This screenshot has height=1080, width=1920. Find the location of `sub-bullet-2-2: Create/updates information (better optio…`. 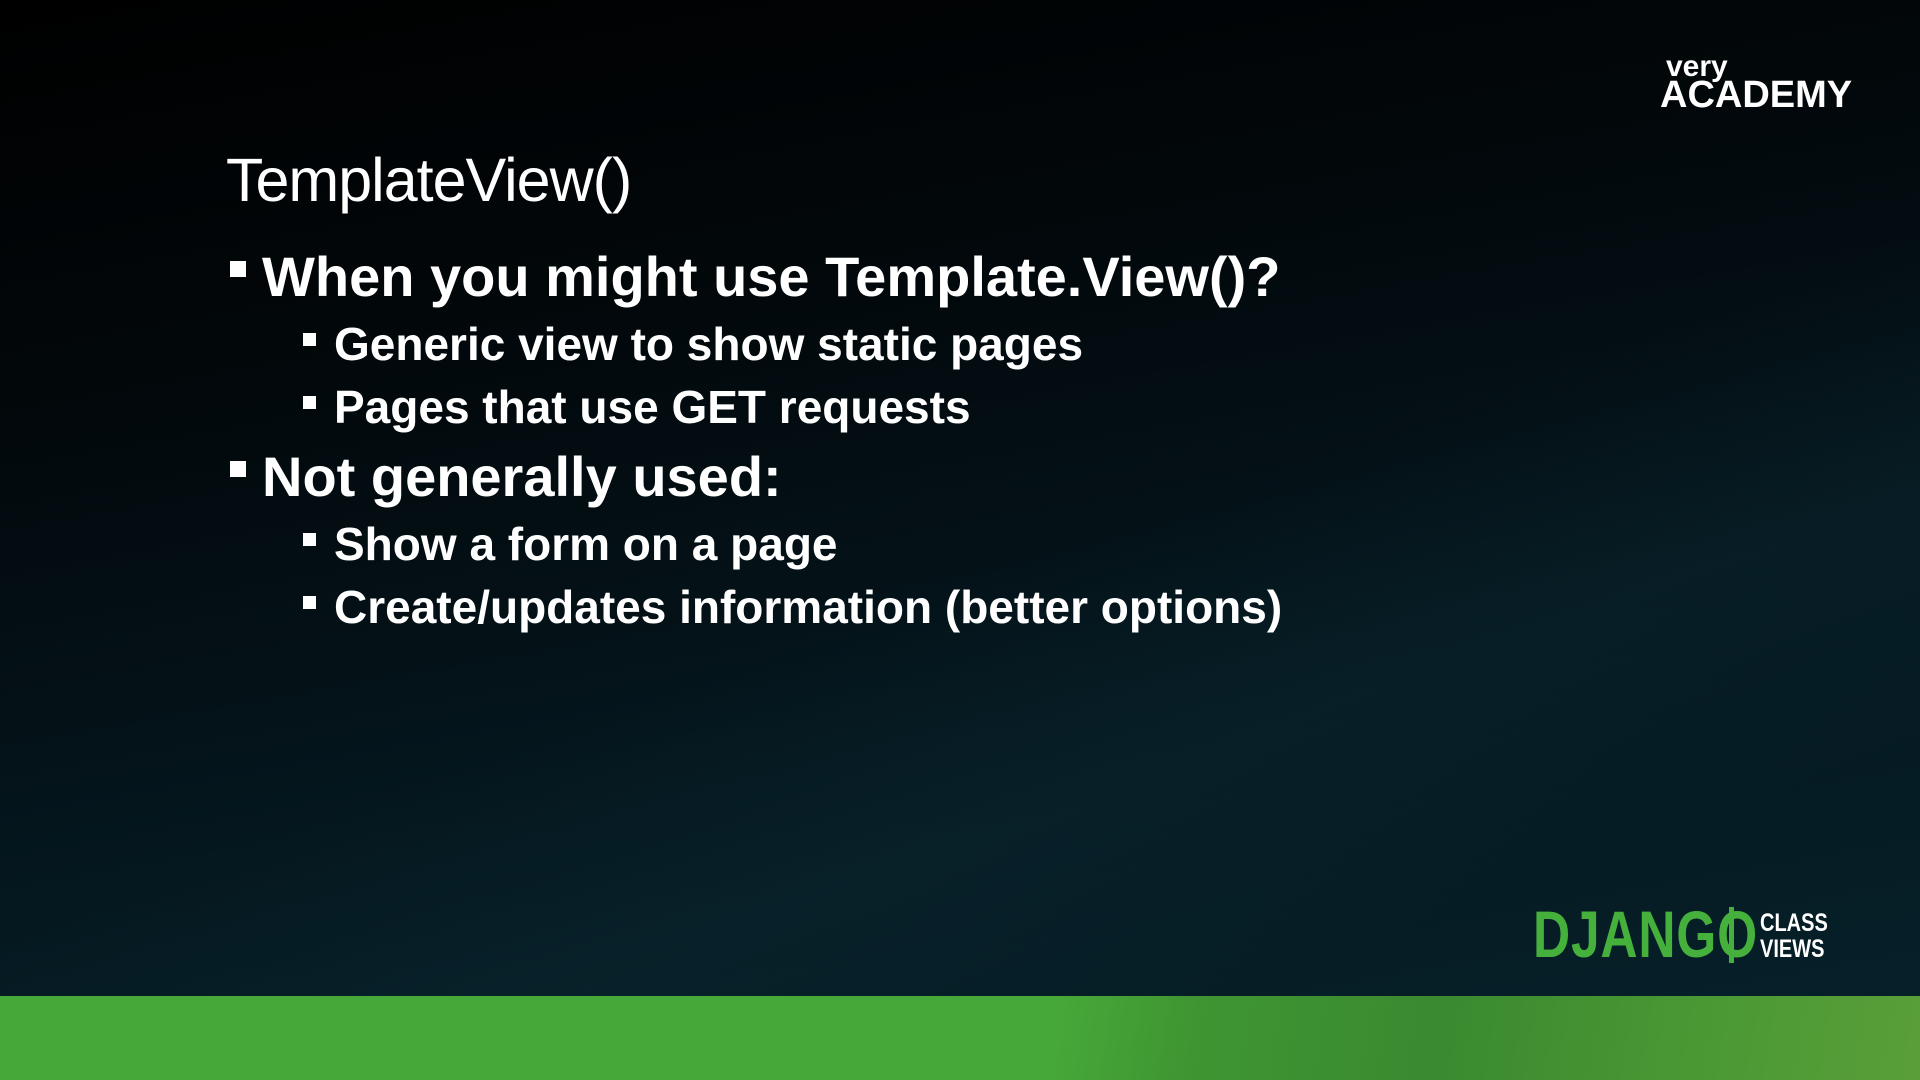

sub-bullet-2-2: Create/updates information (better optio… is located at coordinates (792, 607).